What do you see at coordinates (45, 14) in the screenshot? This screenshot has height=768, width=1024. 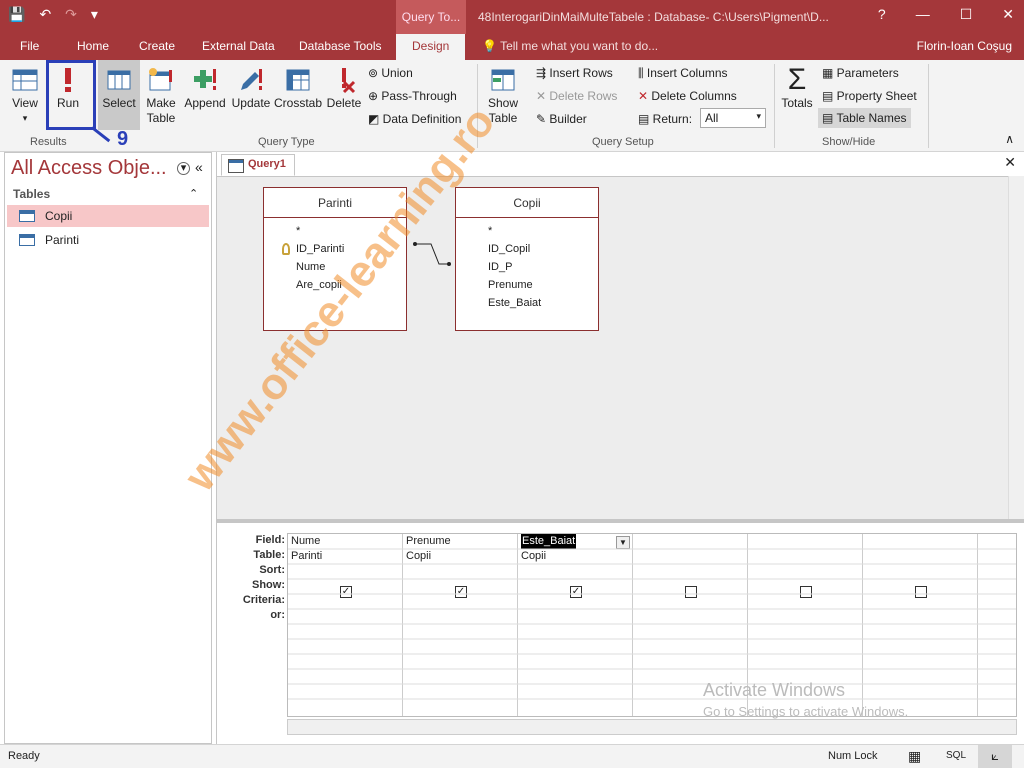 I see `undo-icon: ↶` at bounding box center [45, 14].